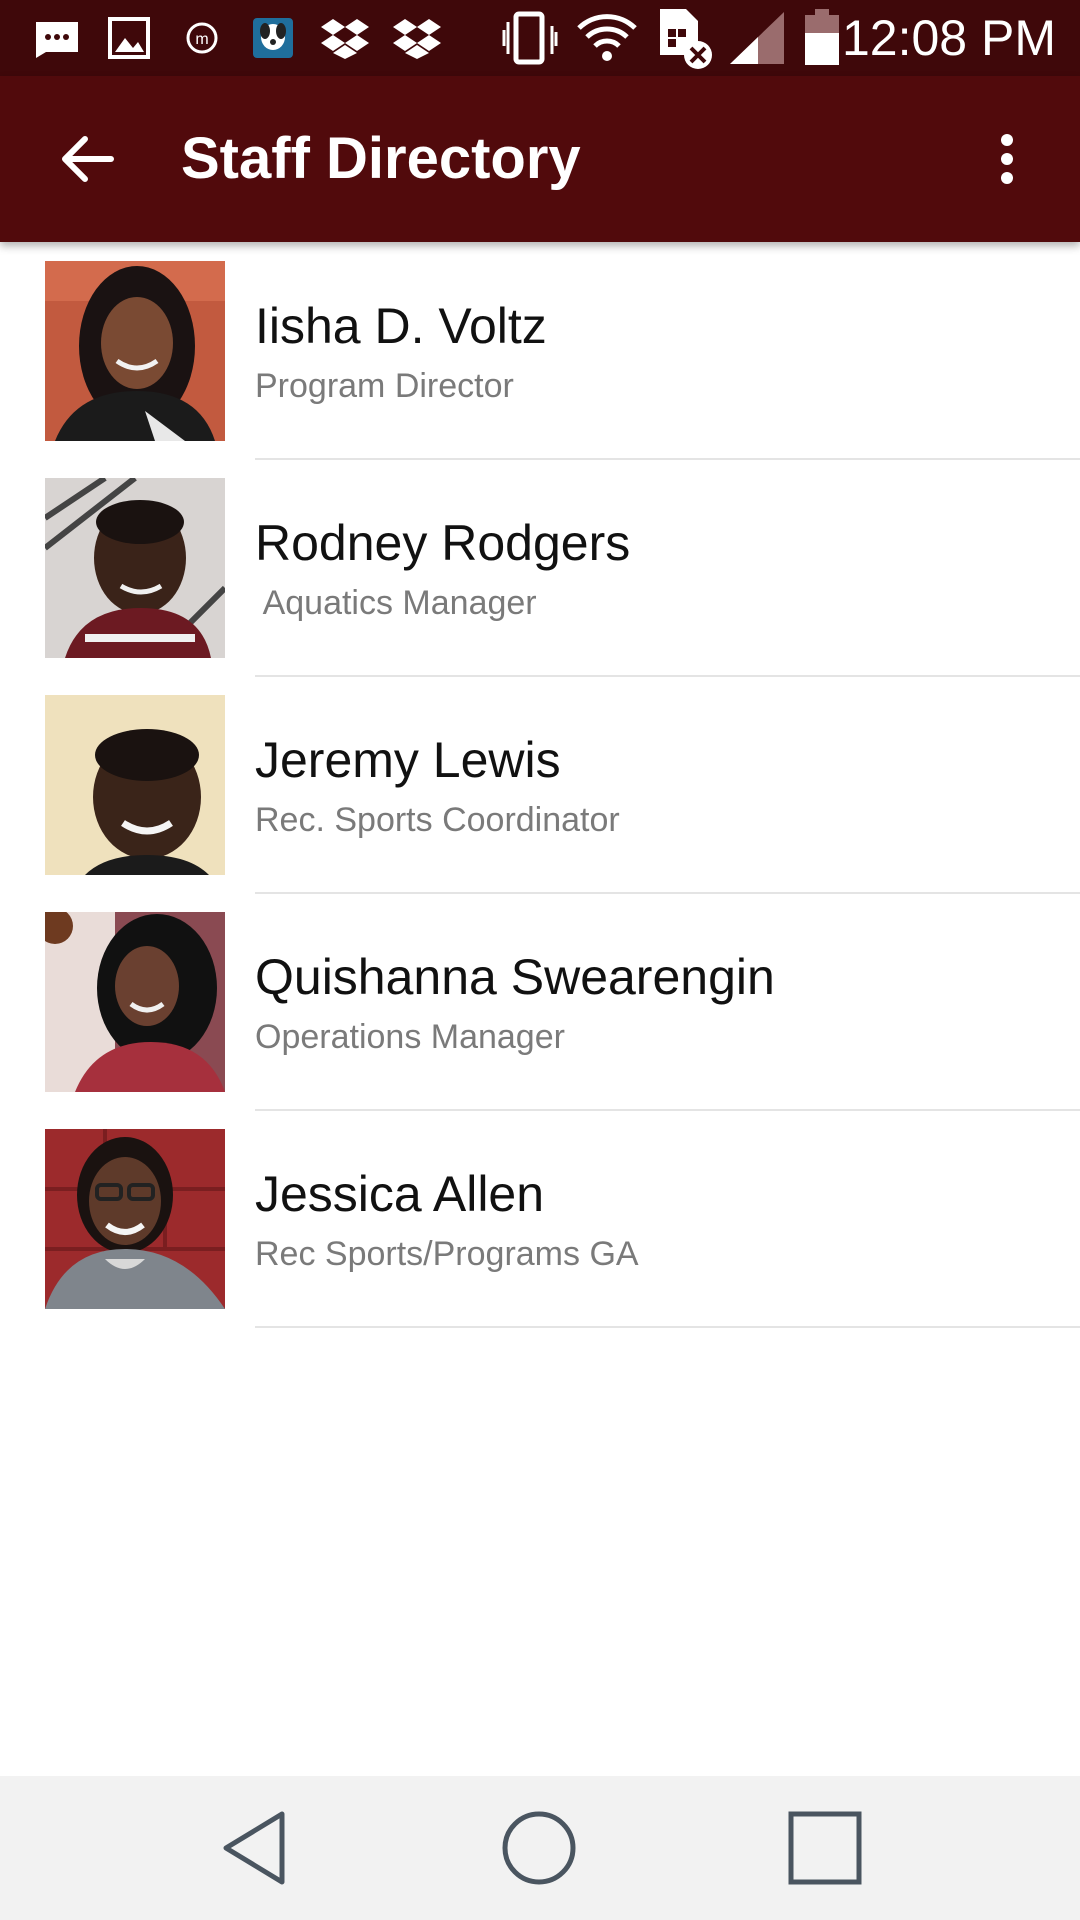  I want to click on staff-role: Program Director, so click(384, 386).